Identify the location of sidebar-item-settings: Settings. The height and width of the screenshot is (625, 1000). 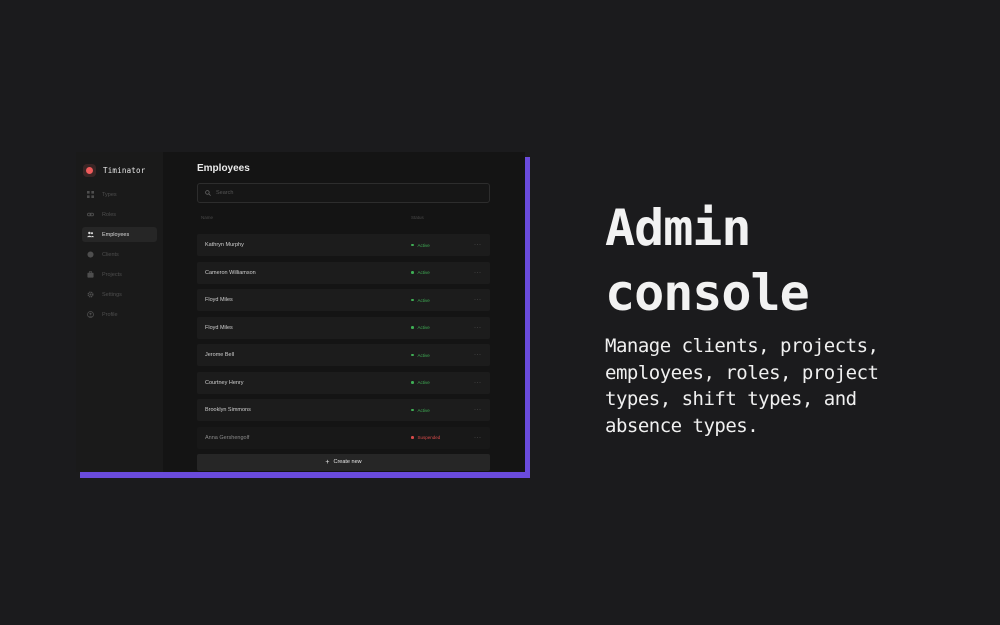
(119, 294).